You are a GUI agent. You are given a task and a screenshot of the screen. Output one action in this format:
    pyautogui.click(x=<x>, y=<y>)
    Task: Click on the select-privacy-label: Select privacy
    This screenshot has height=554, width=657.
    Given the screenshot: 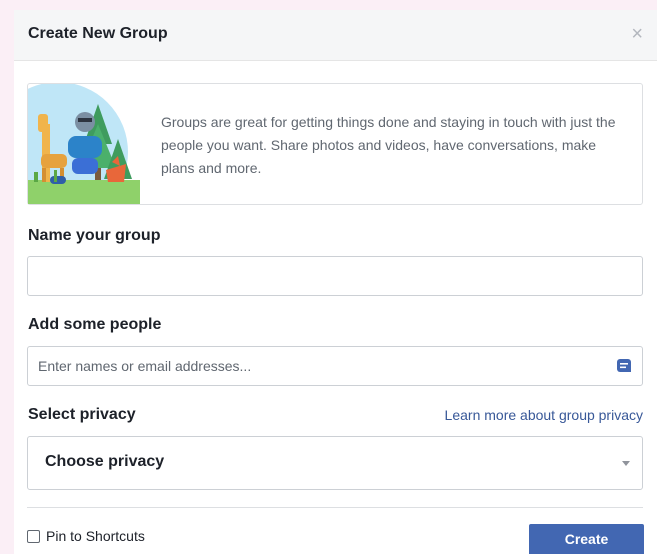 What is the action you would take?
    pyautogui.click(x=82, y=414)
    